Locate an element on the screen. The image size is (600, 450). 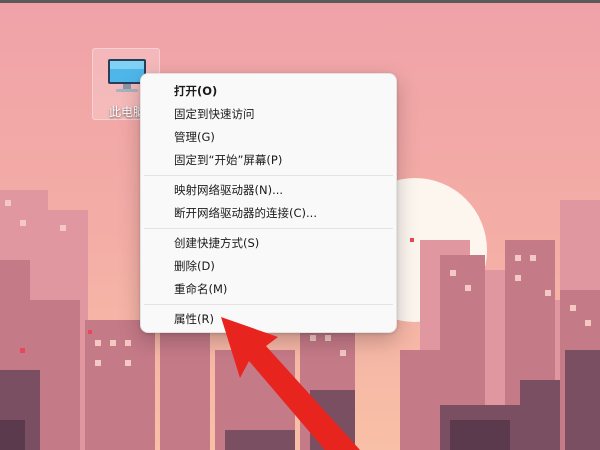
menu-item-create-shortcut: 创建快捷方式(S) is located at coordinates (268, 243).